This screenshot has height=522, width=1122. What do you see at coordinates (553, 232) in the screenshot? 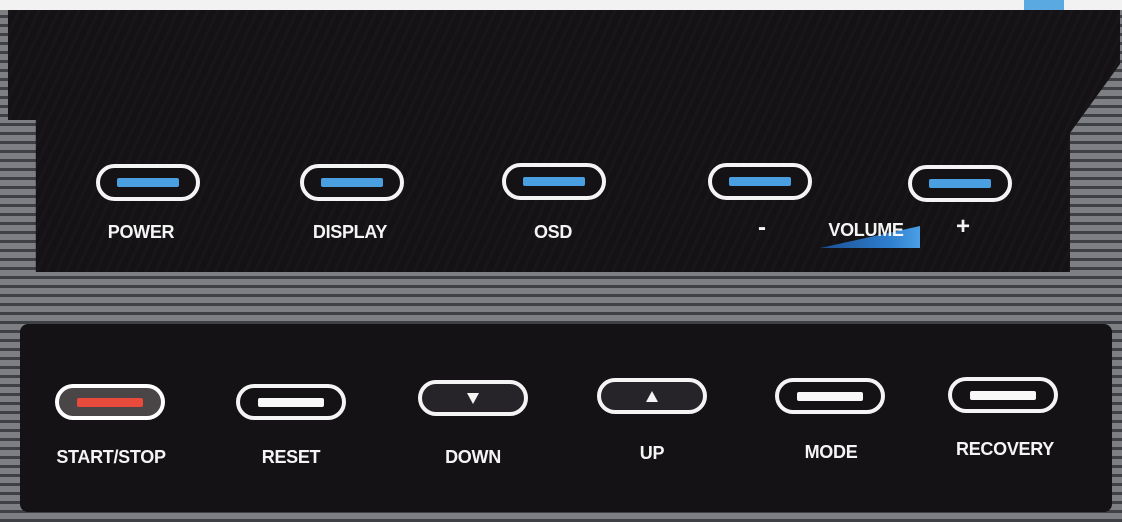
I see `osd-label: OSD` at bounding box center [553, 232].